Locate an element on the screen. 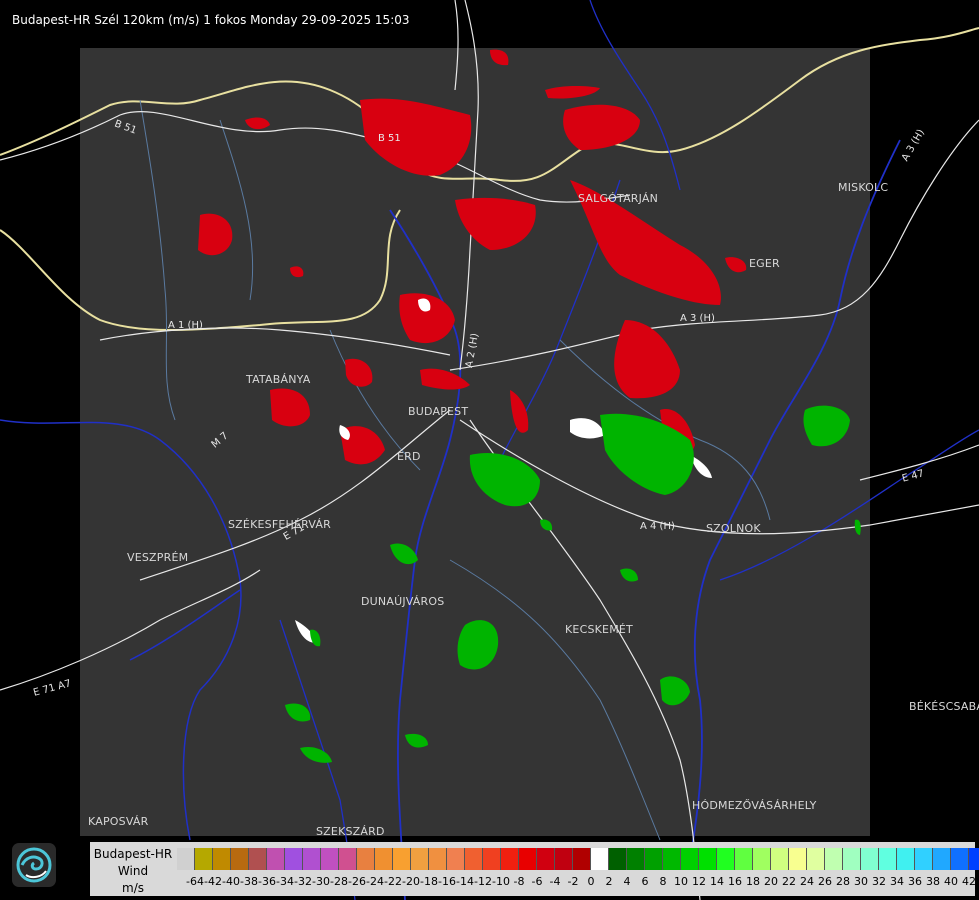 The height and width of the screenshot is (900, 979). legend-tick-label: 2 is located at coordinates (609, 881).